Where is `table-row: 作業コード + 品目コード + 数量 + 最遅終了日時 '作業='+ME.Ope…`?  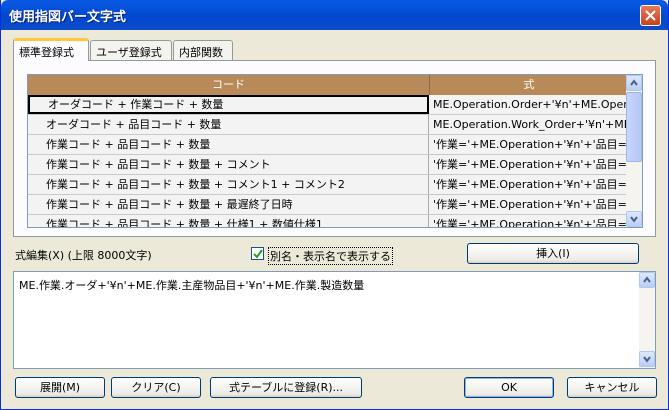 table-row: 作業コード + 品目コード + 数量 + 最遅終了日時 '作業='+ME.Ope… is located at coordinates (328, 205).